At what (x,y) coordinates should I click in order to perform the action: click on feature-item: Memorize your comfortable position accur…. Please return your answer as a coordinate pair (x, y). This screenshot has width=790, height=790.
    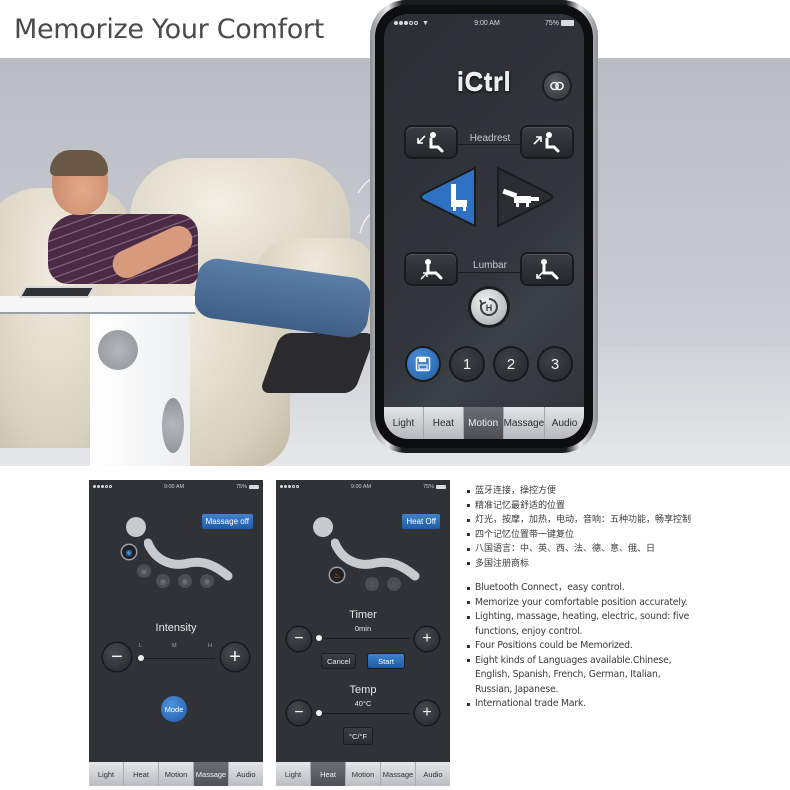
    Looking at the image, I should click on (581, 603).